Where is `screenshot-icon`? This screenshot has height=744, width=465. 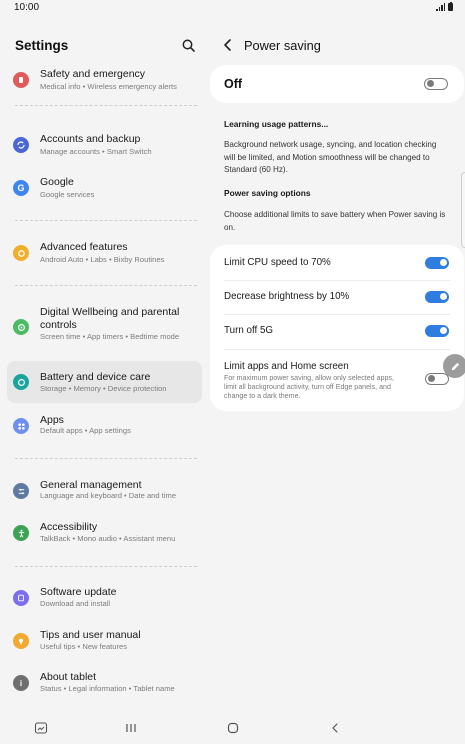
screenshot-icon is located at coordinates (41, 728).